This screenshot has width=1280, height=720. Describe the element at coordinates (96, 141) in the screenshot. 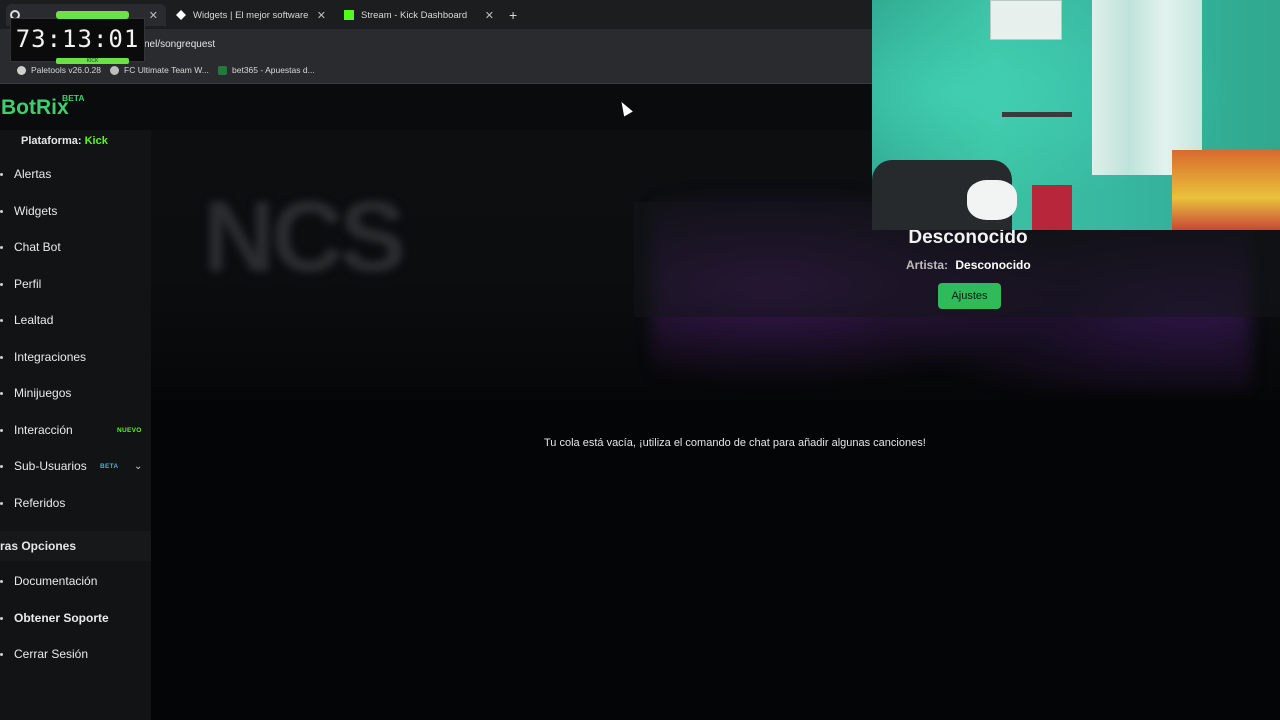

I see `platform-value: Kick` at that location.